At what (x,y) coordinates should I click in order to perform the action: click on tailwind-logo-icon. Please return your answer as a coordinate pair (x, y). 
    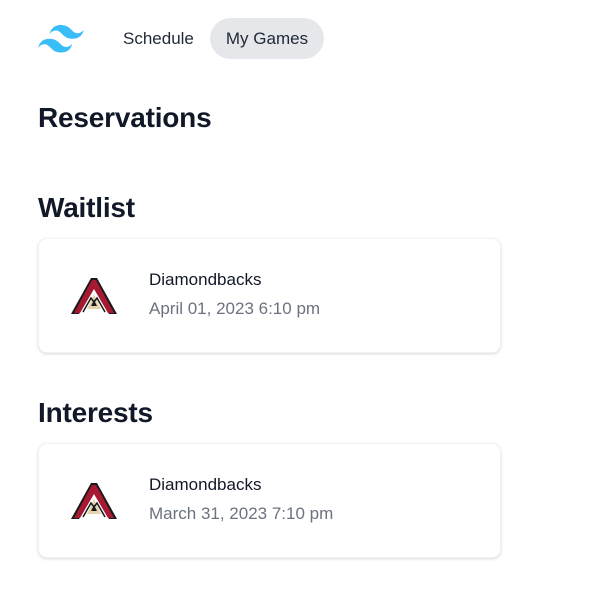
    Looking at the image, I should click on (61, 38).